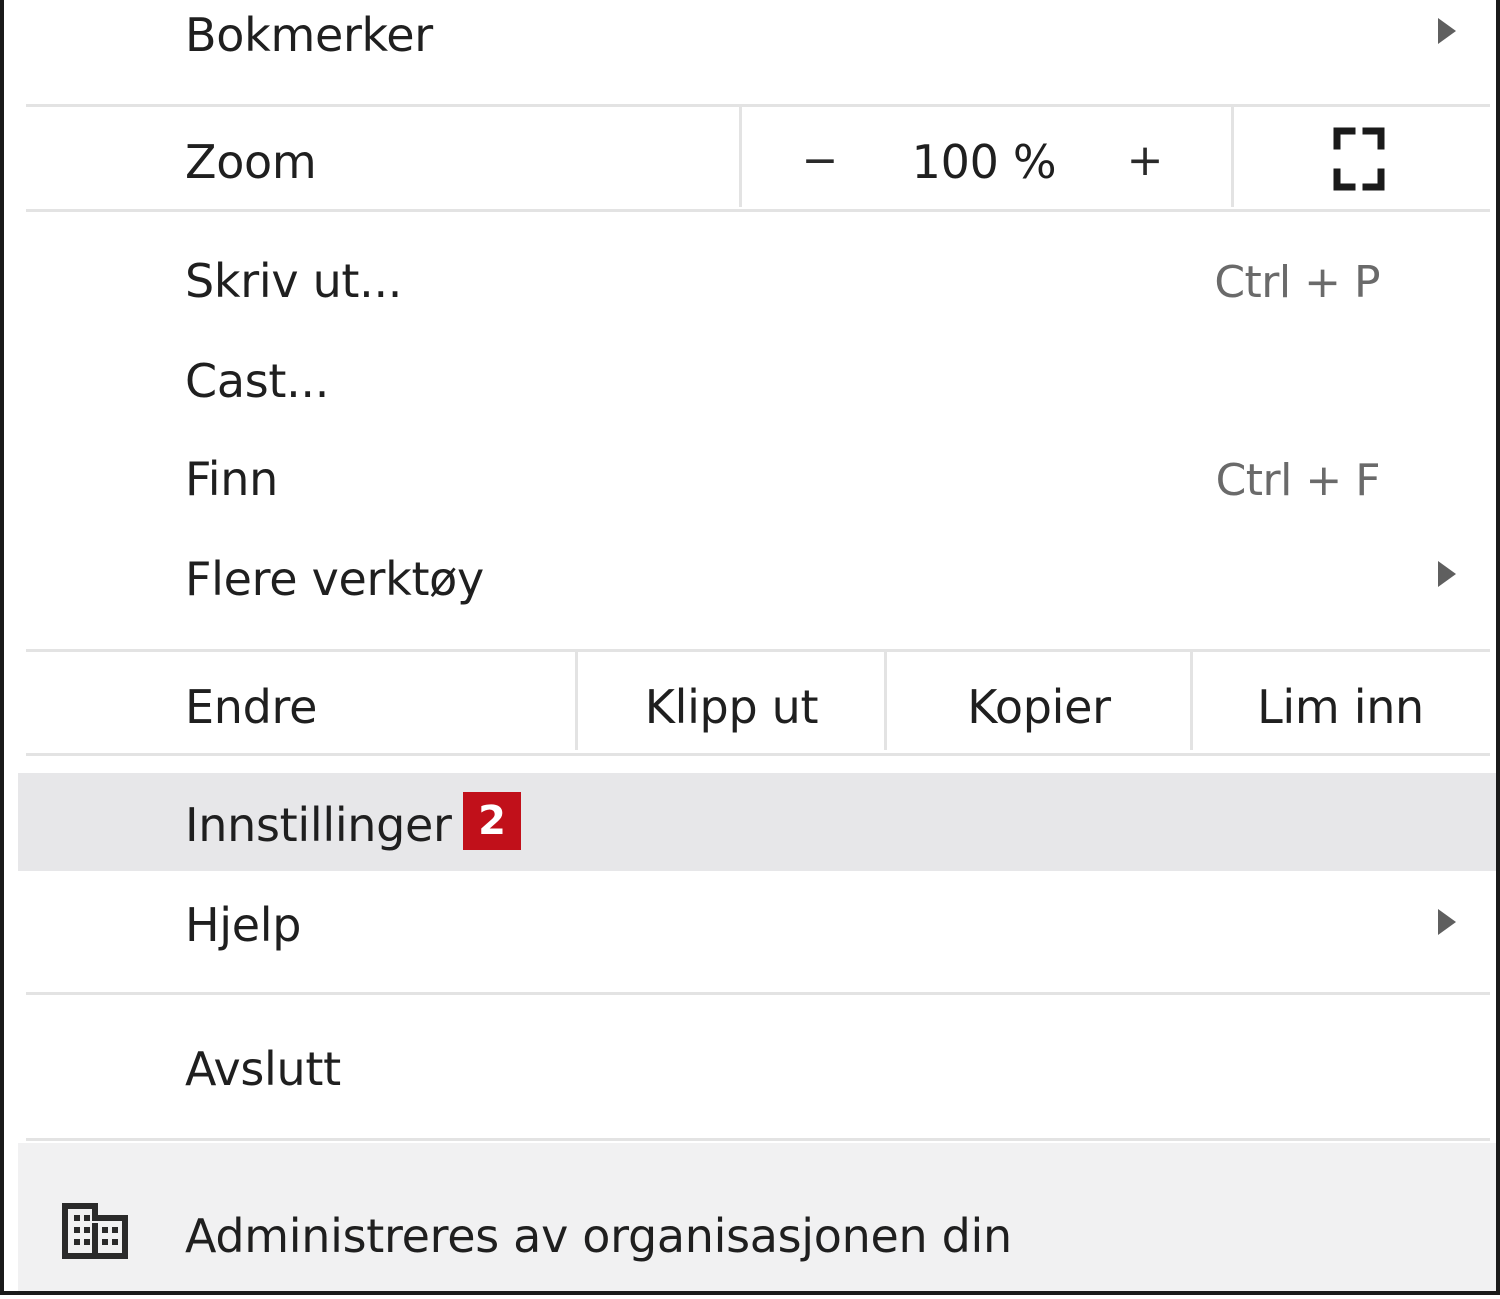  What do you see at coordinates (750, 579) in the screenshot?
I see `menu-item-more-tools: Flere verktøy` at bounding box center [750, 579].